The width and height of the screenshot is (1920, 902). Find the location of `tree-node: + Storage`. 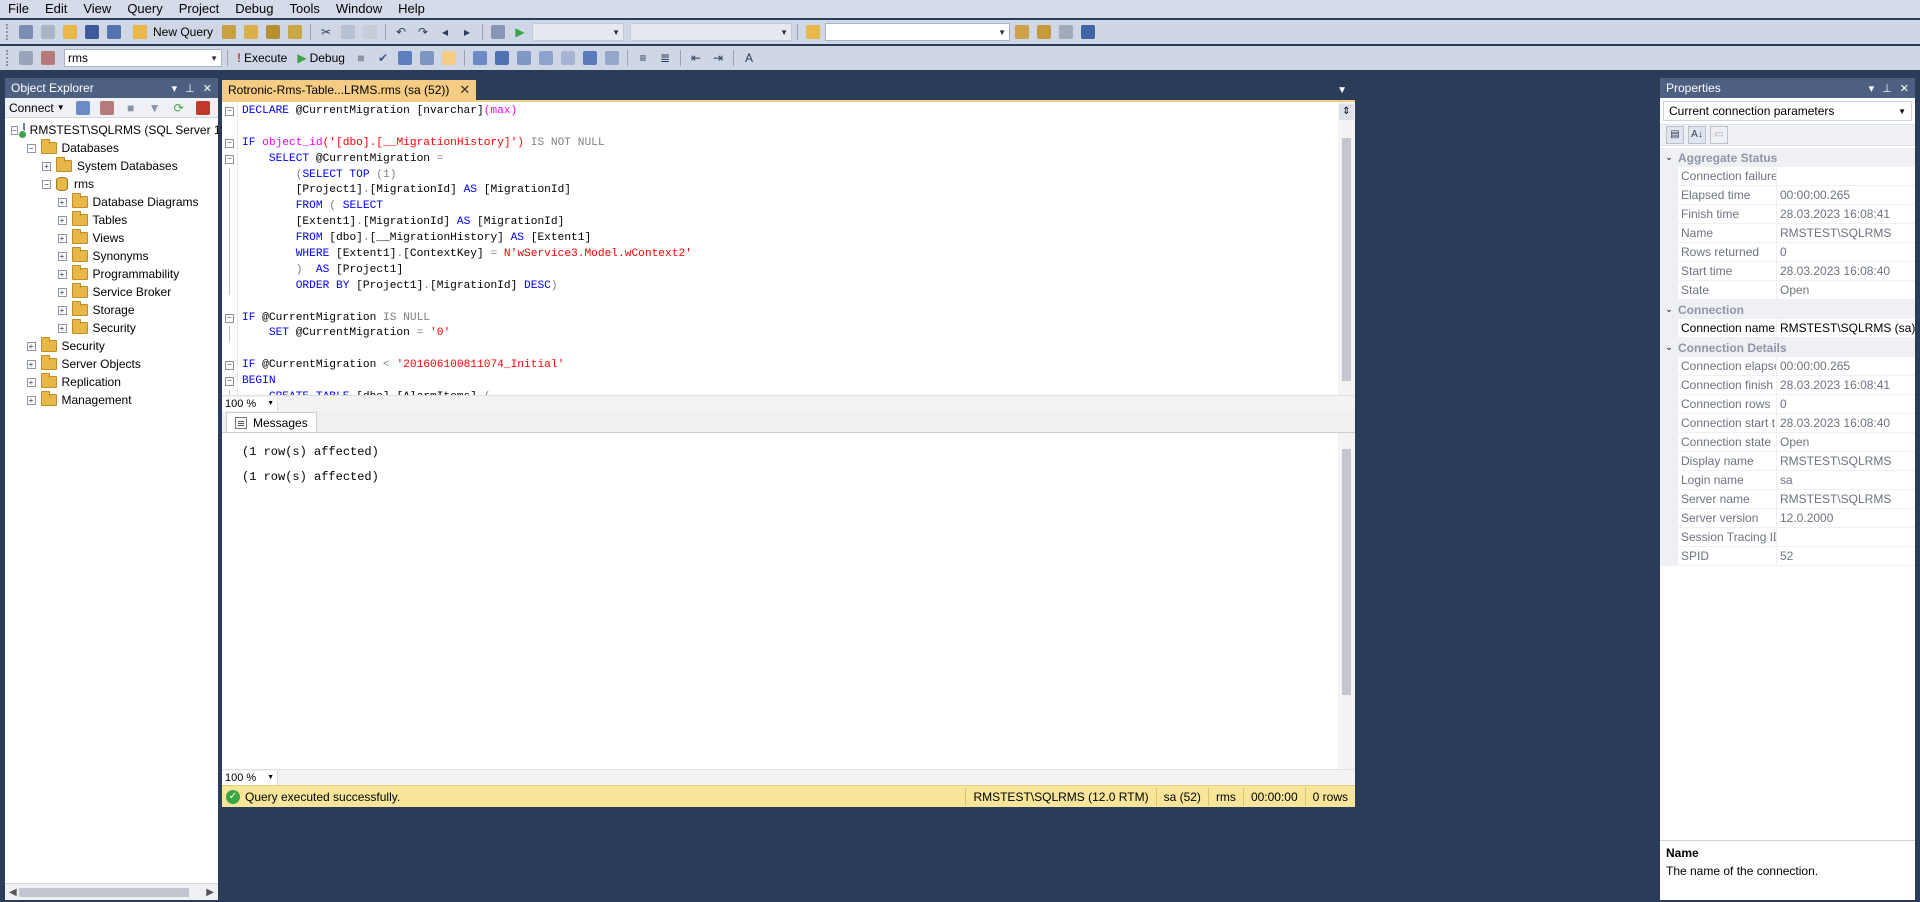

tree-node: + Storage is located at coordinates (111, 310).